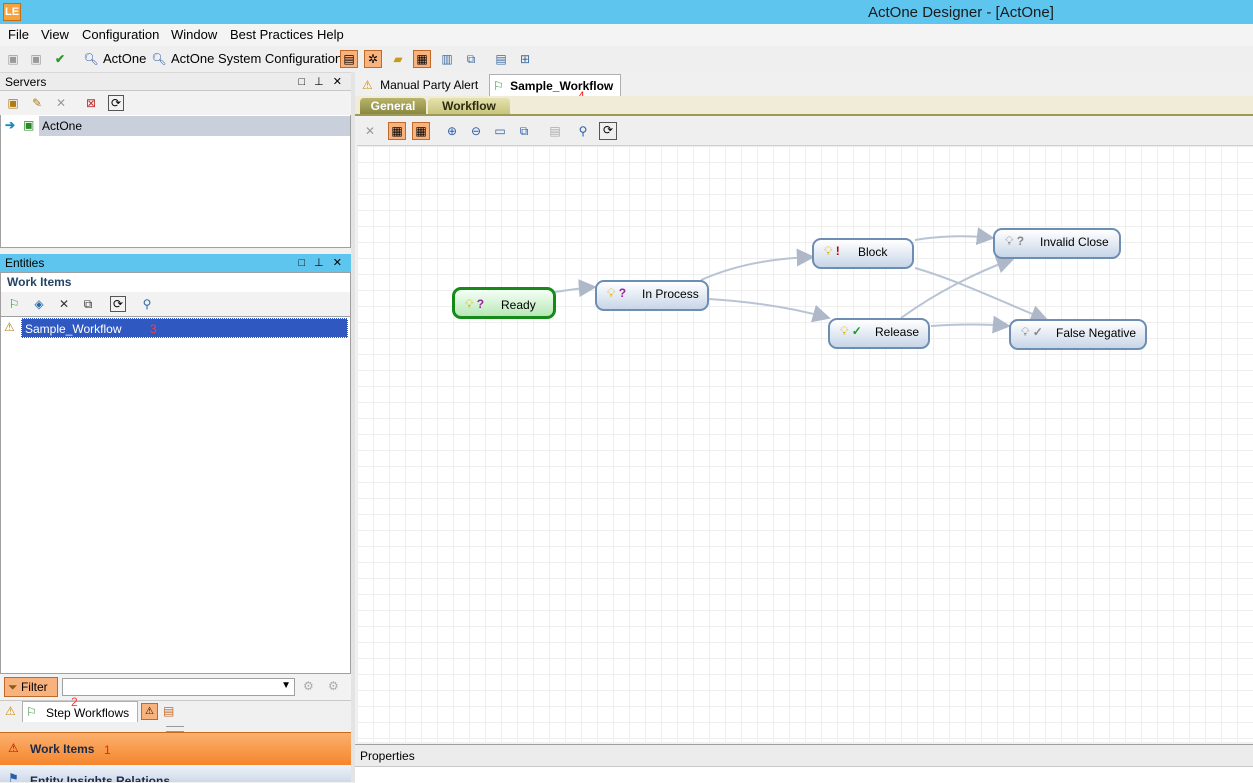 The height and width of the screenshot is (783, 1253). I want to click on node-in-process-label: In Process, so click(670, 294).